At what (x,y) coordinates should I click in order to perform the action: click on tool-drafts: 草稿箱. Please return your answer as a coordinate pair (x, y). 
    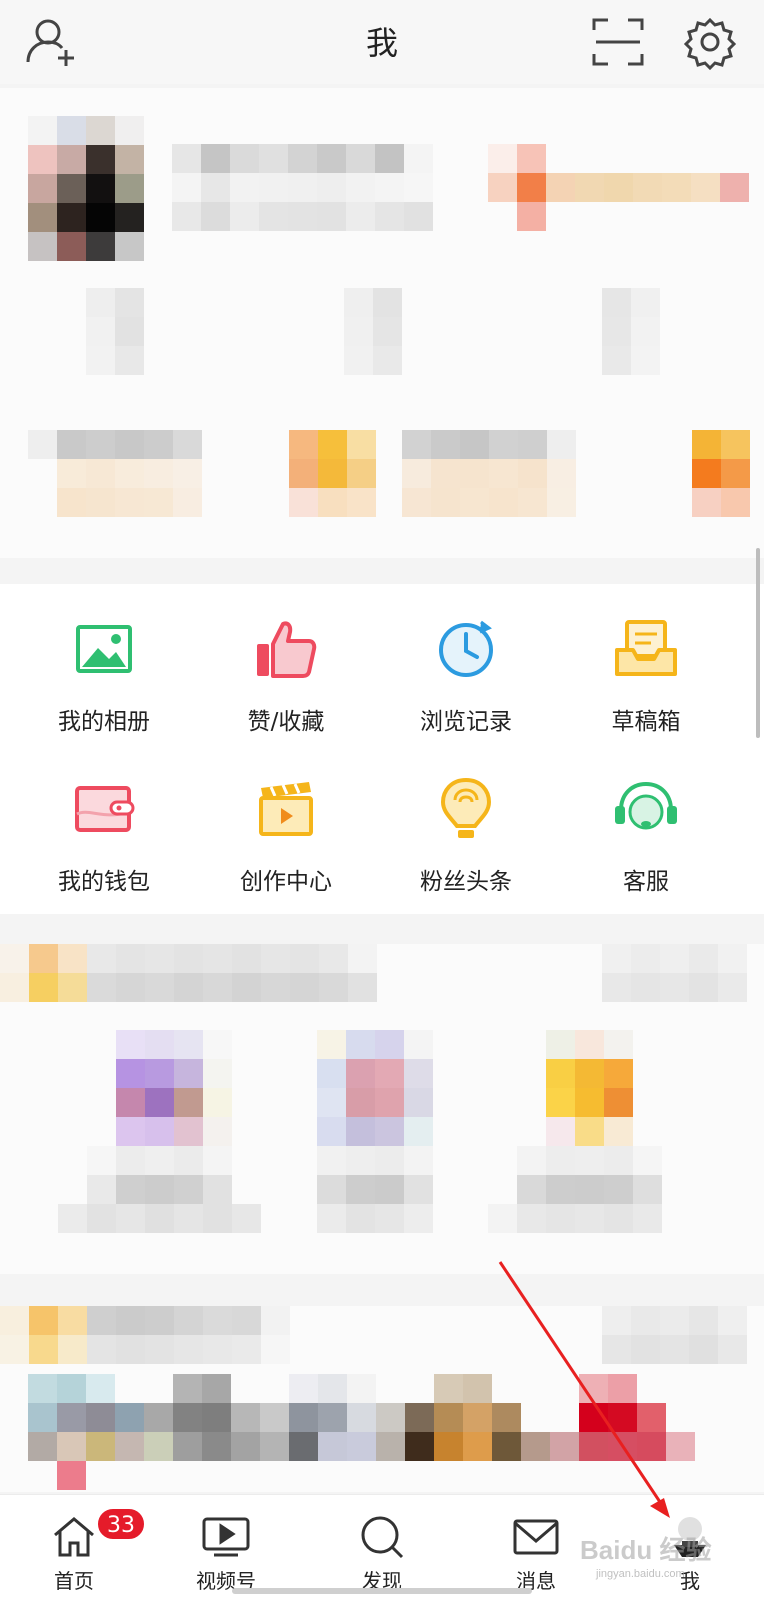
    Looking at the image, I should click on (646, 659).